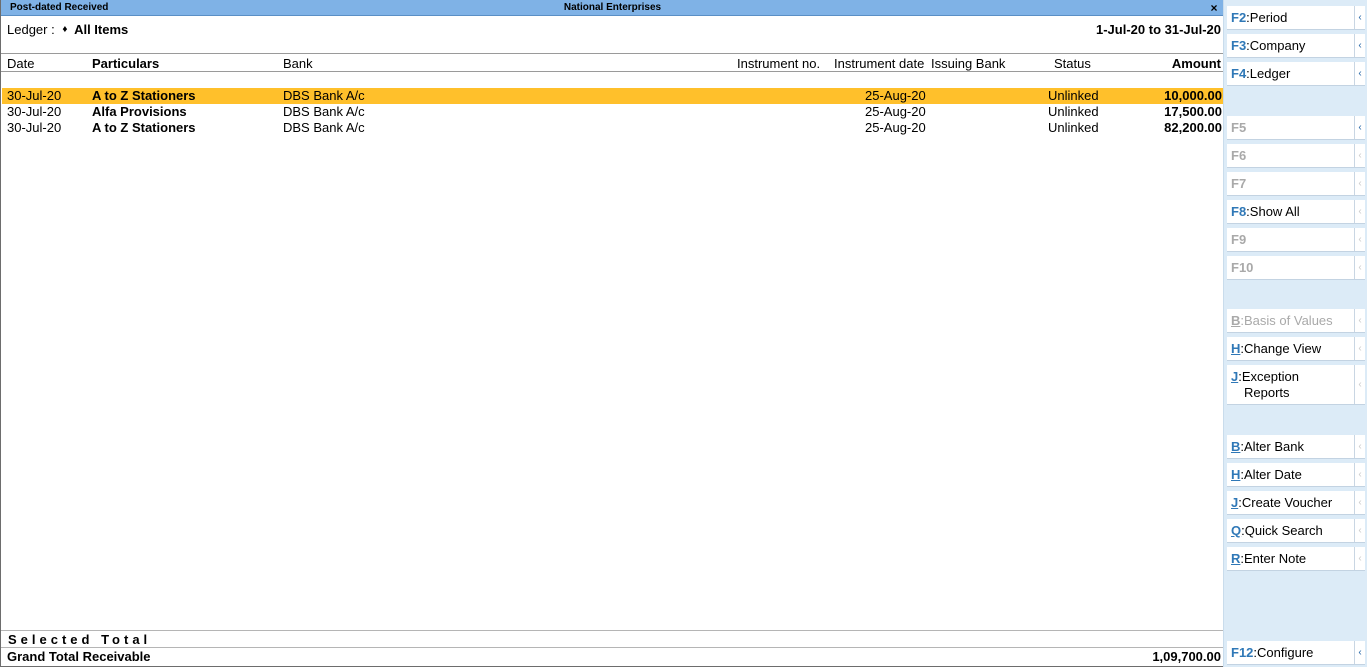 The image size is (1367, 667). Describe the element at coordinates (1270, 376) in the screenshot. I see `button-label: Exception` at that location.